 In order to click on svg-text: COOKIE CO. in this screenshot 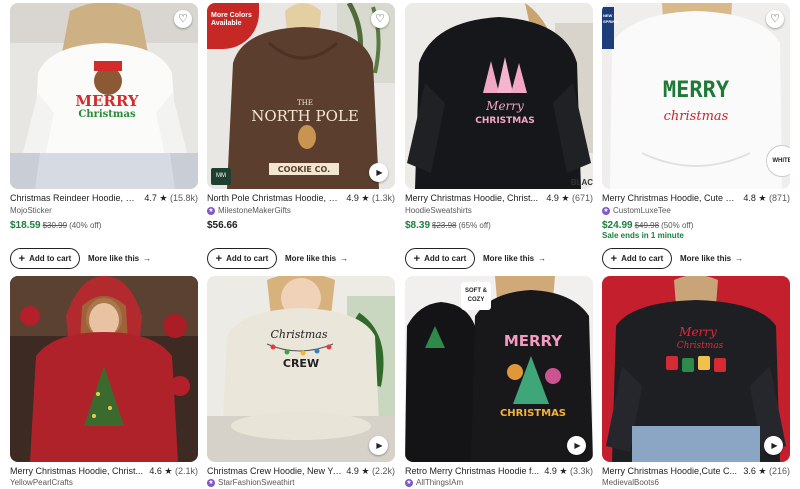, I will do `click(304, 169)`.